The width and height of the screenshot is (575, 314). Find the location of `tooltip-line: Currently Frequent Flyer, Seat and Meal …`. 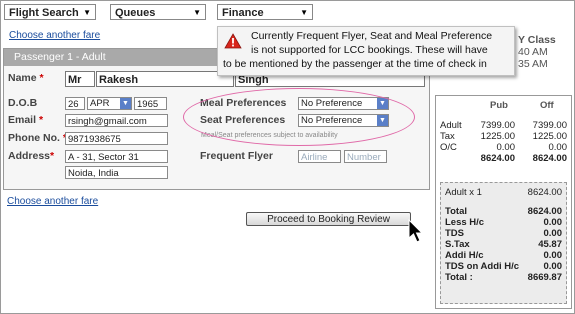

tooltip-line: Currently Frequent Flyer, Seat and Meal … is located at coordinates (372, 36).